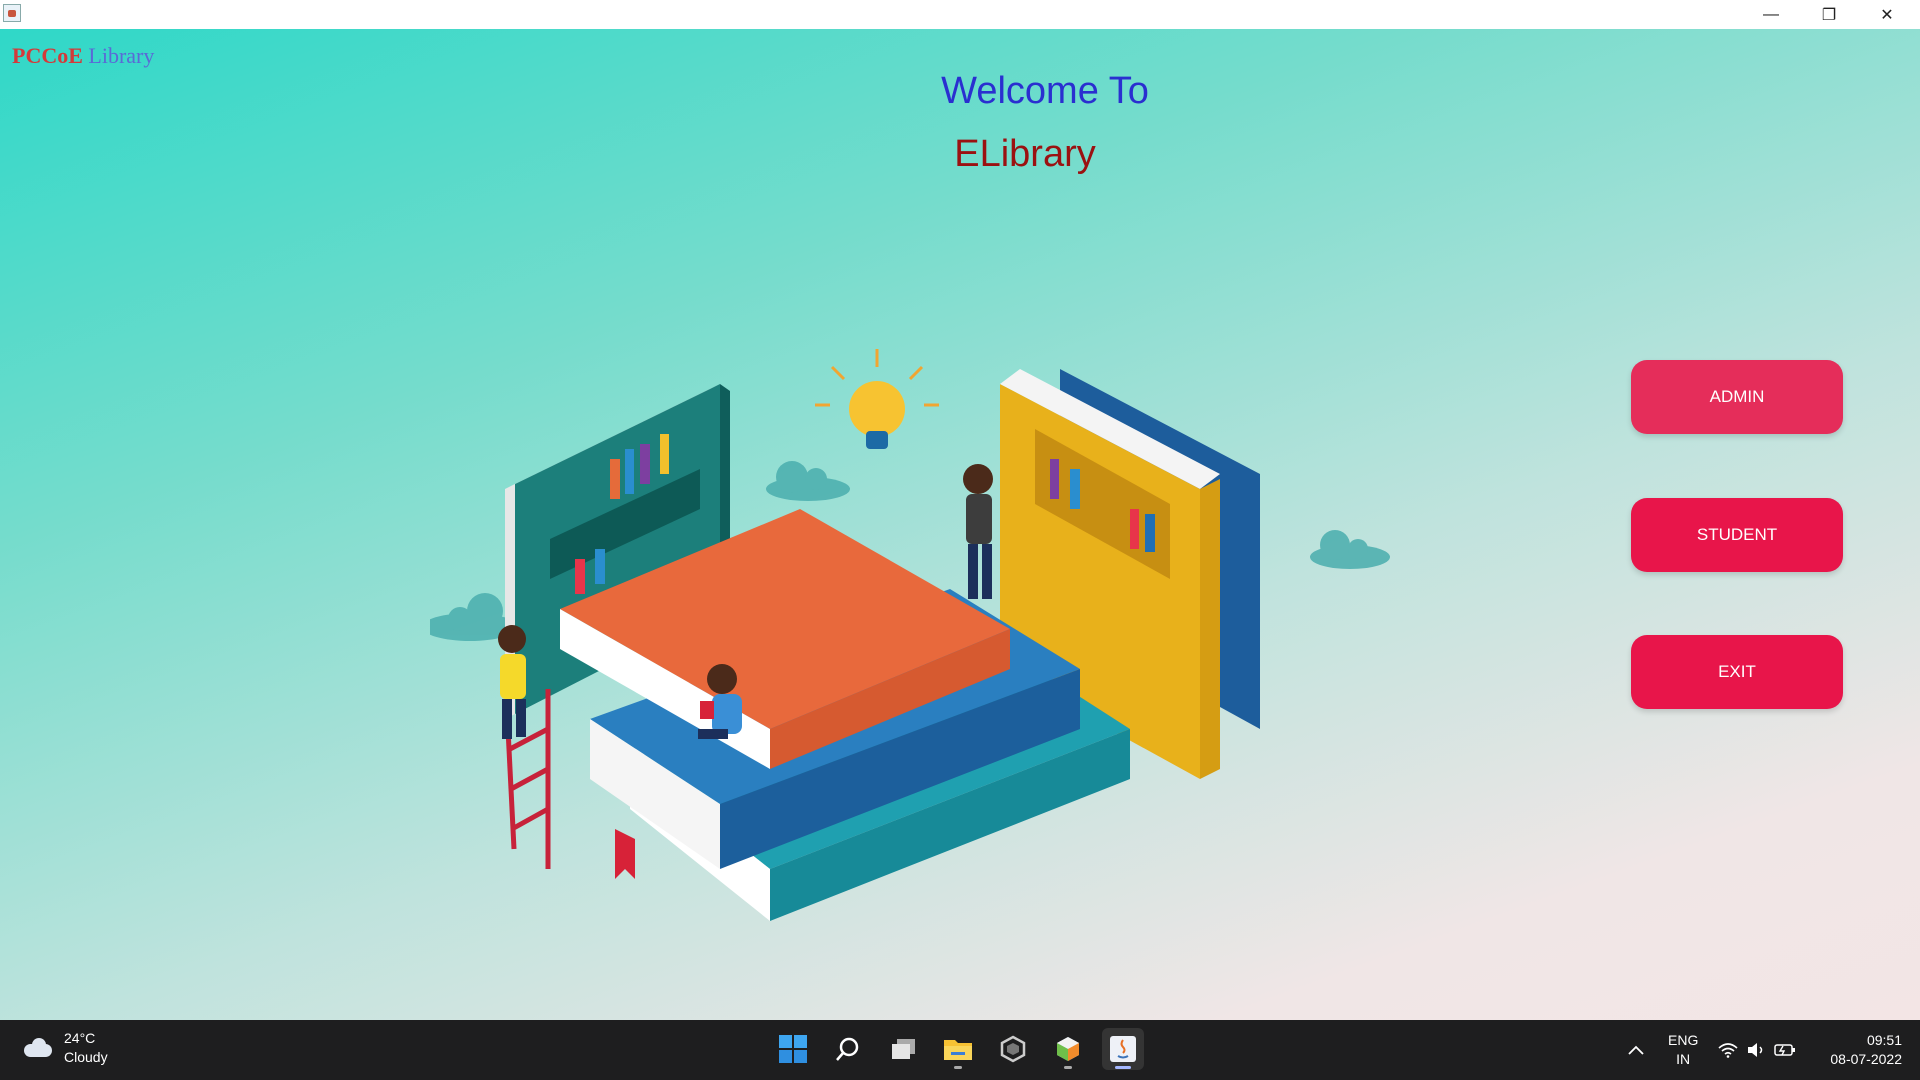 Image resolution: width=1920 pixels, height=1080 pixels. I want to click on restore-button: ❐, so click(1829, 14).